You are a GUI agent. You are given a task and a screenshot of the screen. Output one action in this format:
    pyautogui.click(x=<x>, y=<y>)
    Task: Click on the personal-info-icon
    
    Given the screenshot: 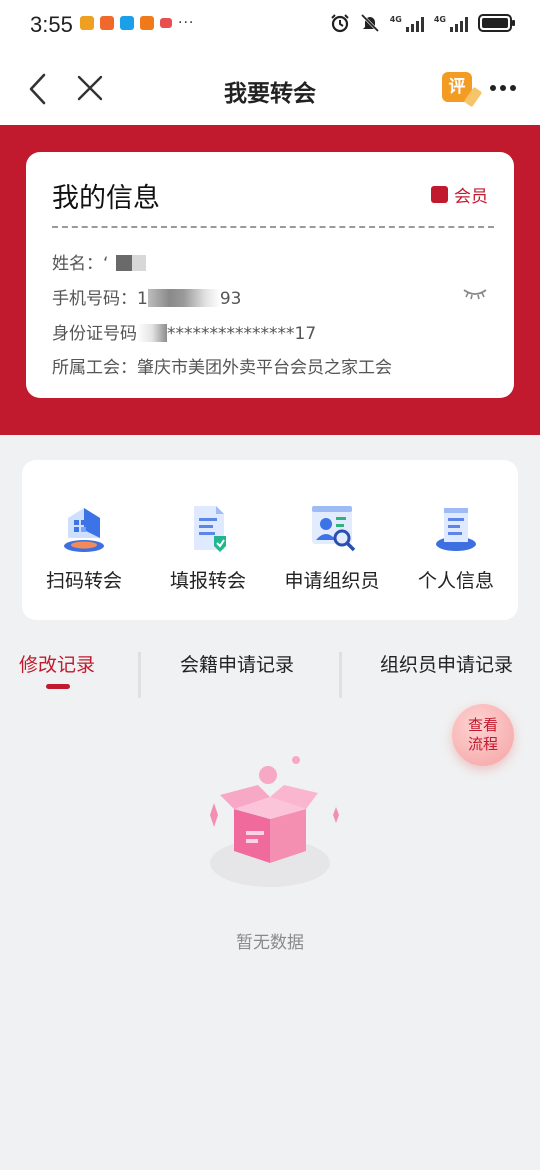 What is the action you would take?
    pyautogui.click(x=456, y=529)
    